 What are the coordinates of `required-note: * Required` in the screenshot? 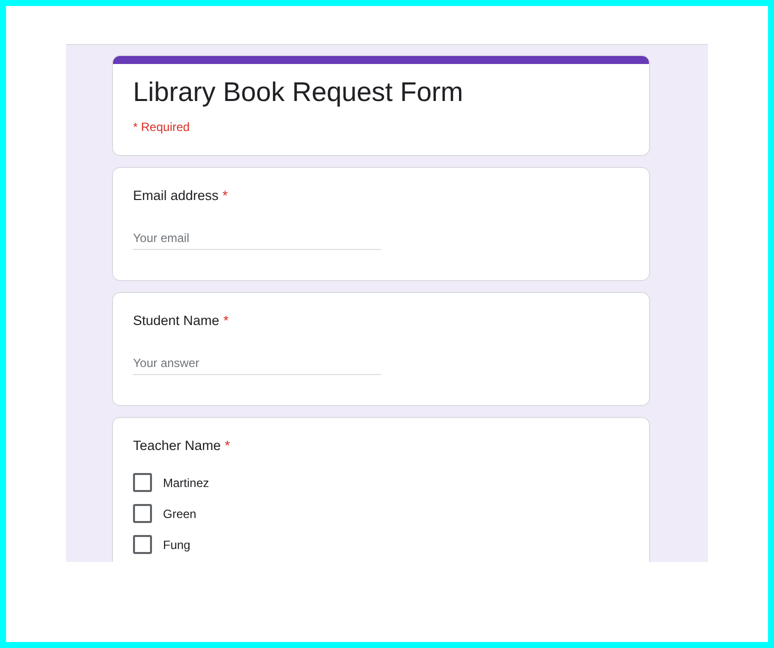 It's located at (162, 127).